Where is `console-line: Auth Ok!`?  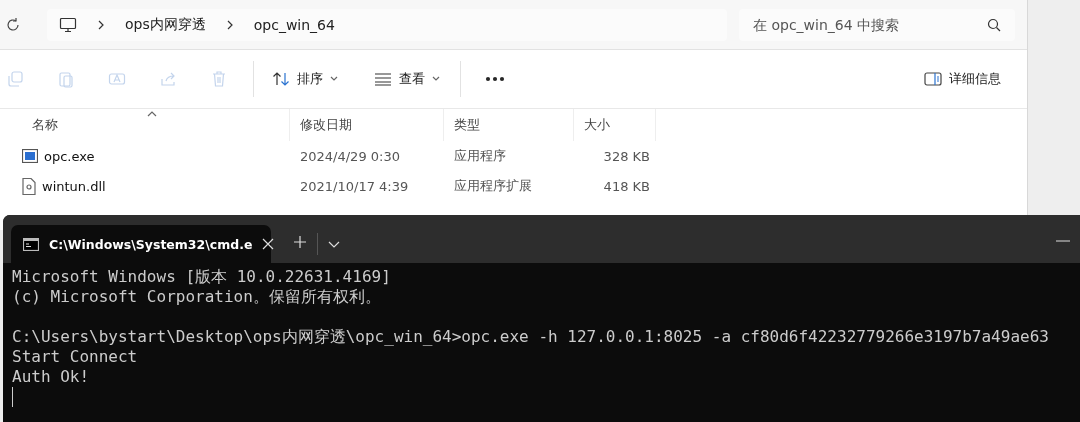 console-line: Auth Ok! is located at coordinates (51, 377).